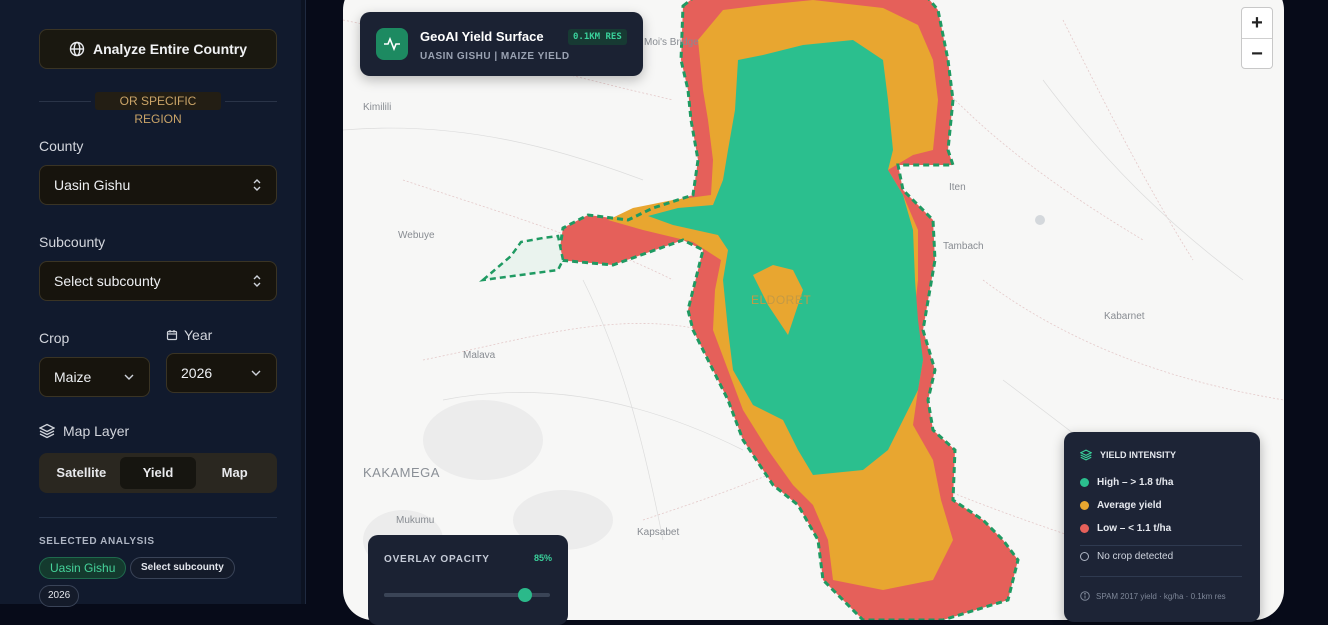 This screenshot has height=625, width=1328. Describe the element at coordinates (73, 377) in the screenshot. I see `crop-value: Maize` at that location.